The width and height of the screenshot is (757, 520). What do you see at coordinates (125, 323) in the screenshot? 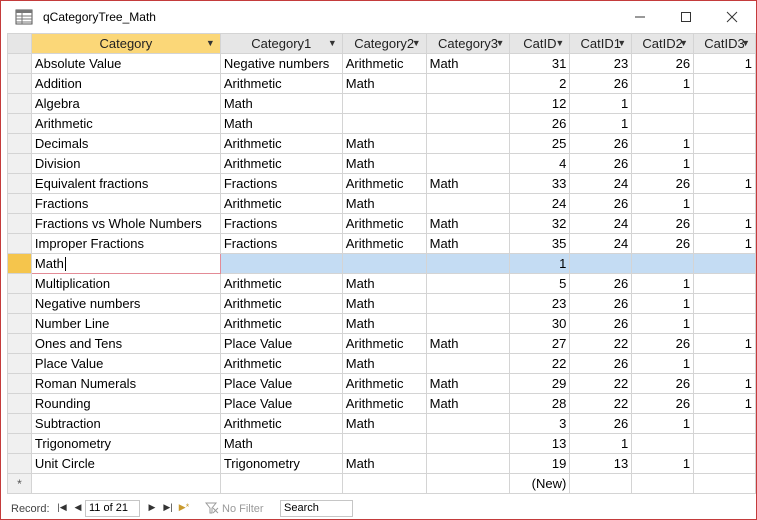
I see `table-cell: Number Line` at bounding box center [125, 323].